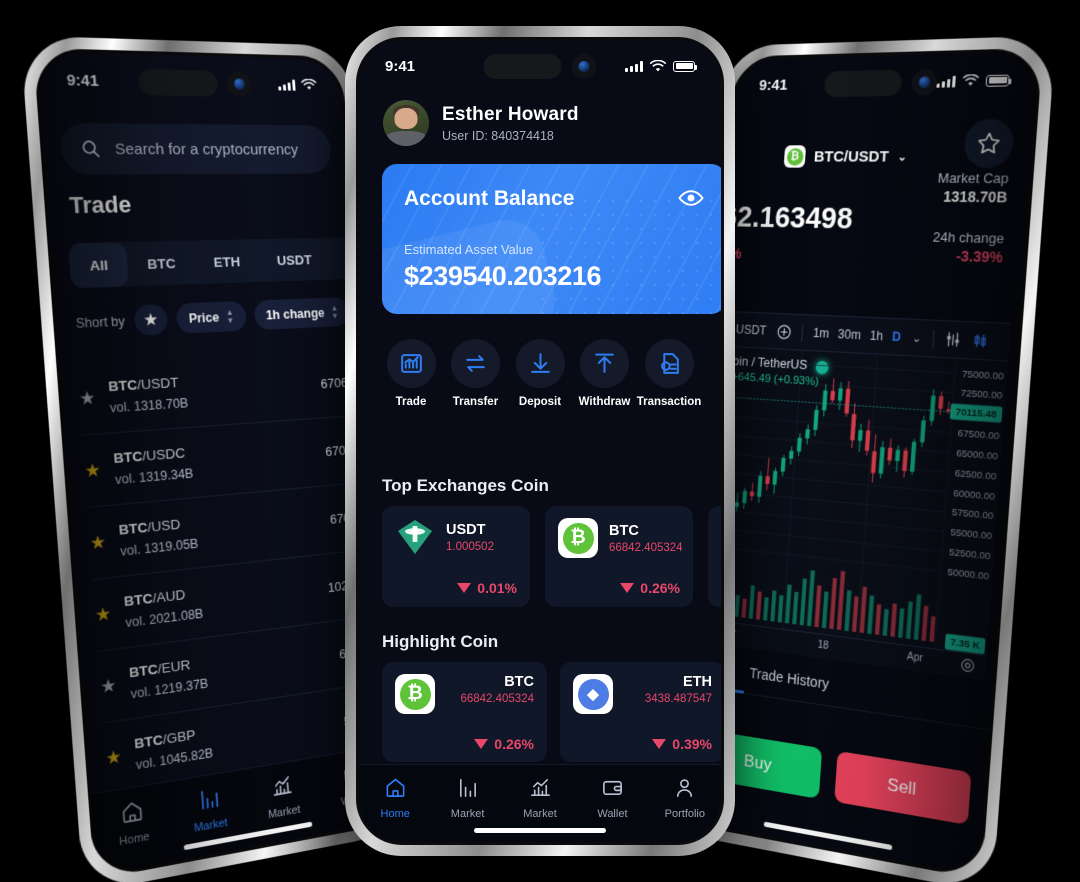 This screenshot has width=1080, height=882. I want to click on search-input: Search for a cryptocurrency, so click(196, 148).